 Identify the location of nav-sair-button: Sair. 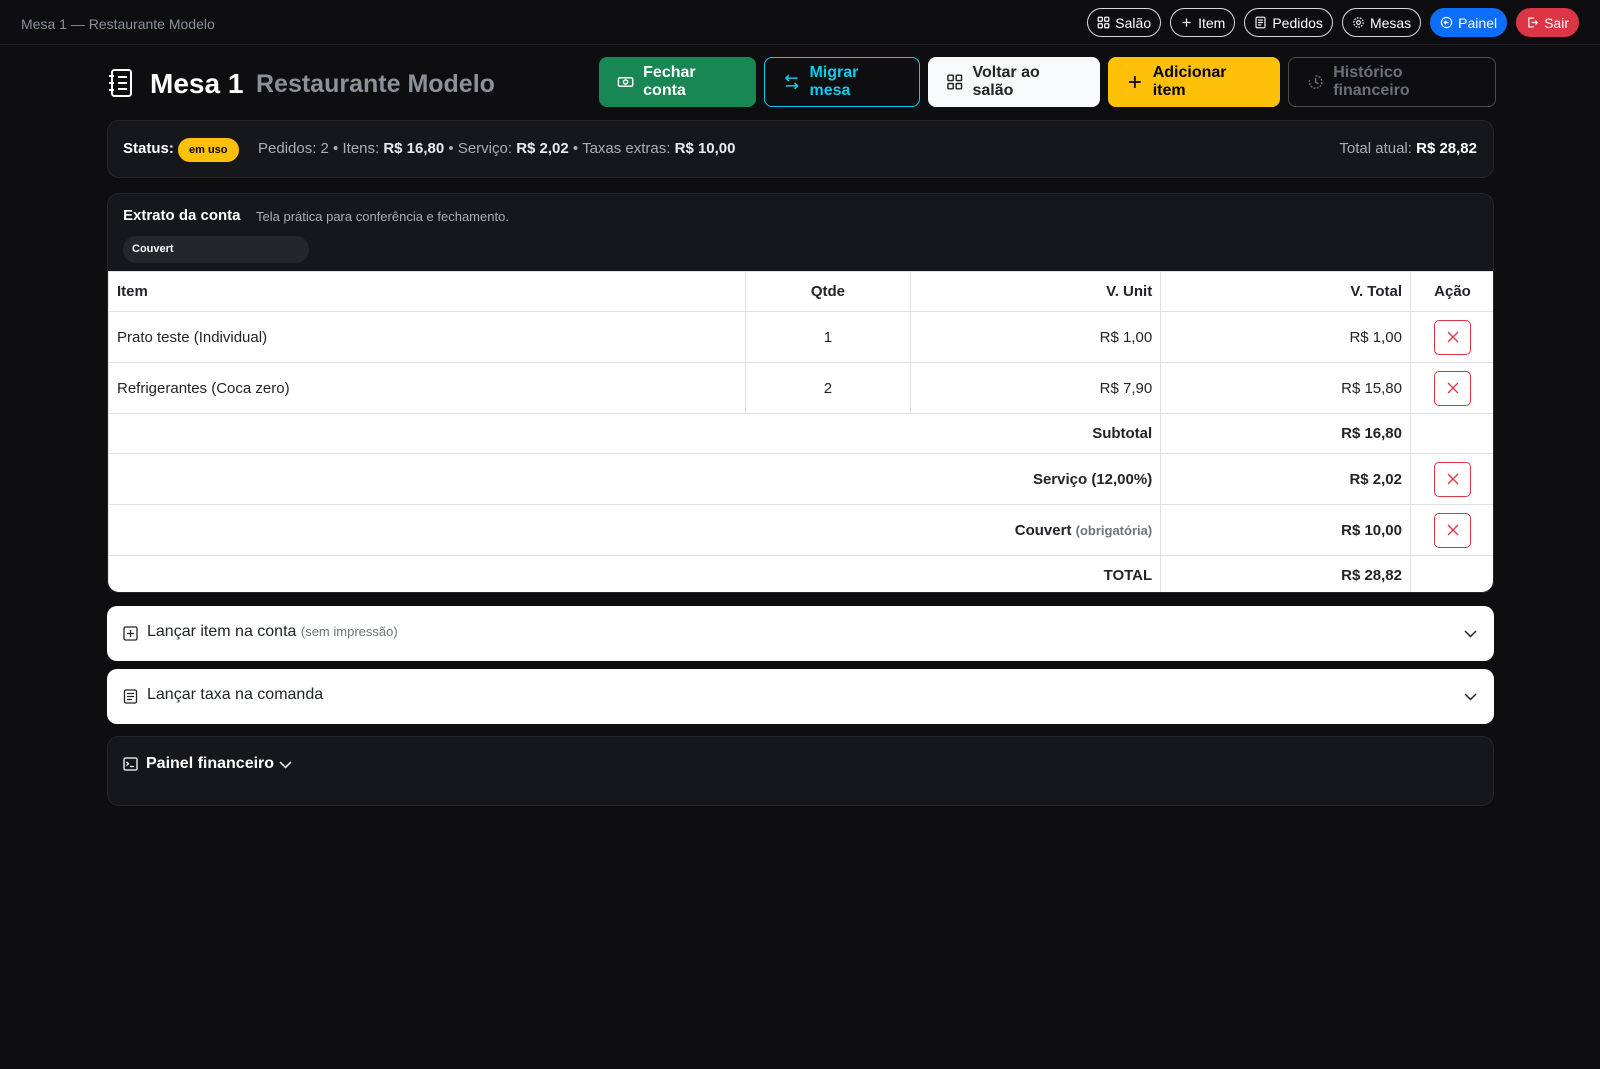
(1547, 22).